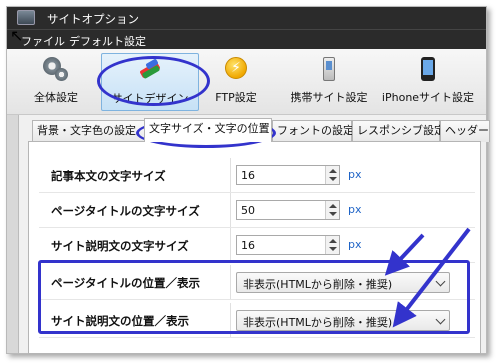  What do you see at coordinates (120, 246) in the screenshot?
I see `site-desc-size-label: サイト説明文の文字サイズ` at bounding box center [120, 246].